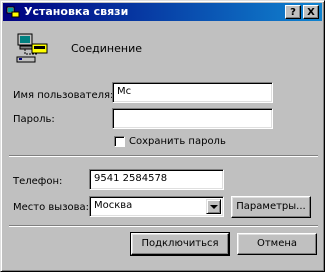 This screenshot has height=272, width=325. I want to click on window-title: Установка связи, so click(76, 11).